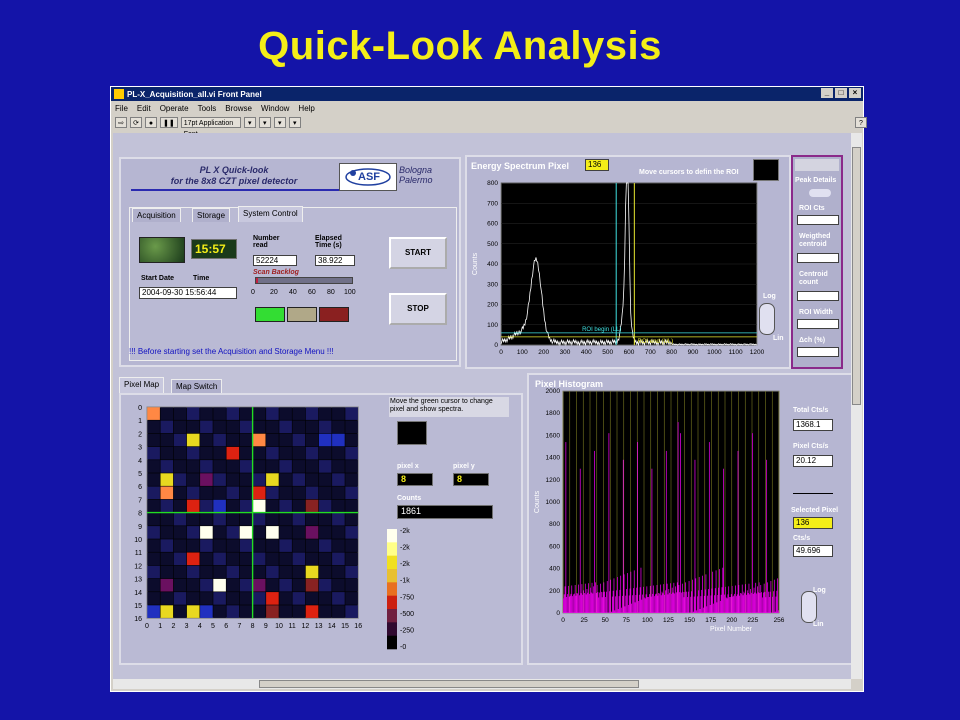 This screenshot has width=960, height=720. Describe the element at coordinates (418, 253) in the screenshot. I see `start-button: START` at that location.